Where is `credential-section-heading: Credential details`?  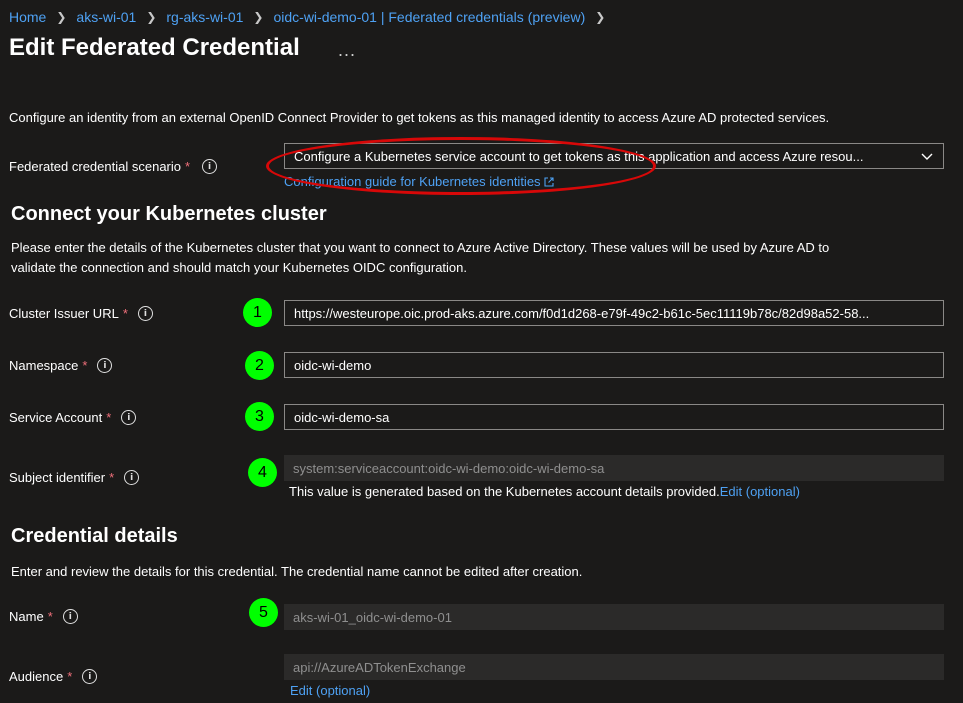 credential-section-heading: Credential details is located at coordinates (94, 536).